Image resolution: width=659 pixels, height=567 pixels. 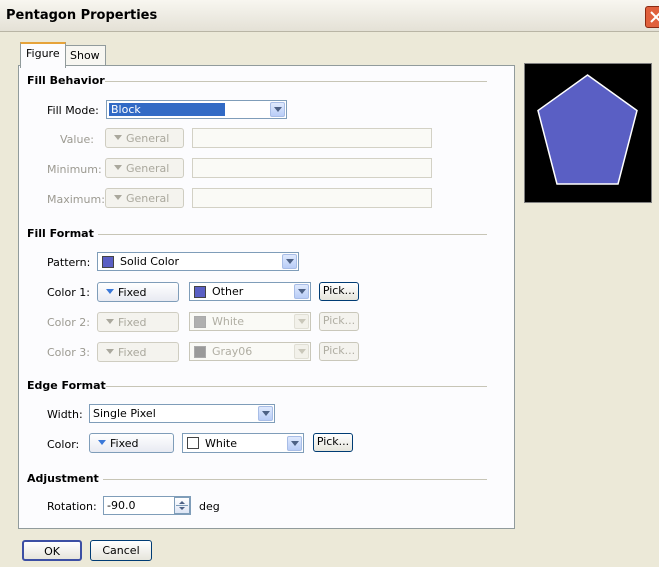 What do you see at coordinates (228, 291) in the screenshot?
I see `color1-value: Other` at bounding box center [228, 291].